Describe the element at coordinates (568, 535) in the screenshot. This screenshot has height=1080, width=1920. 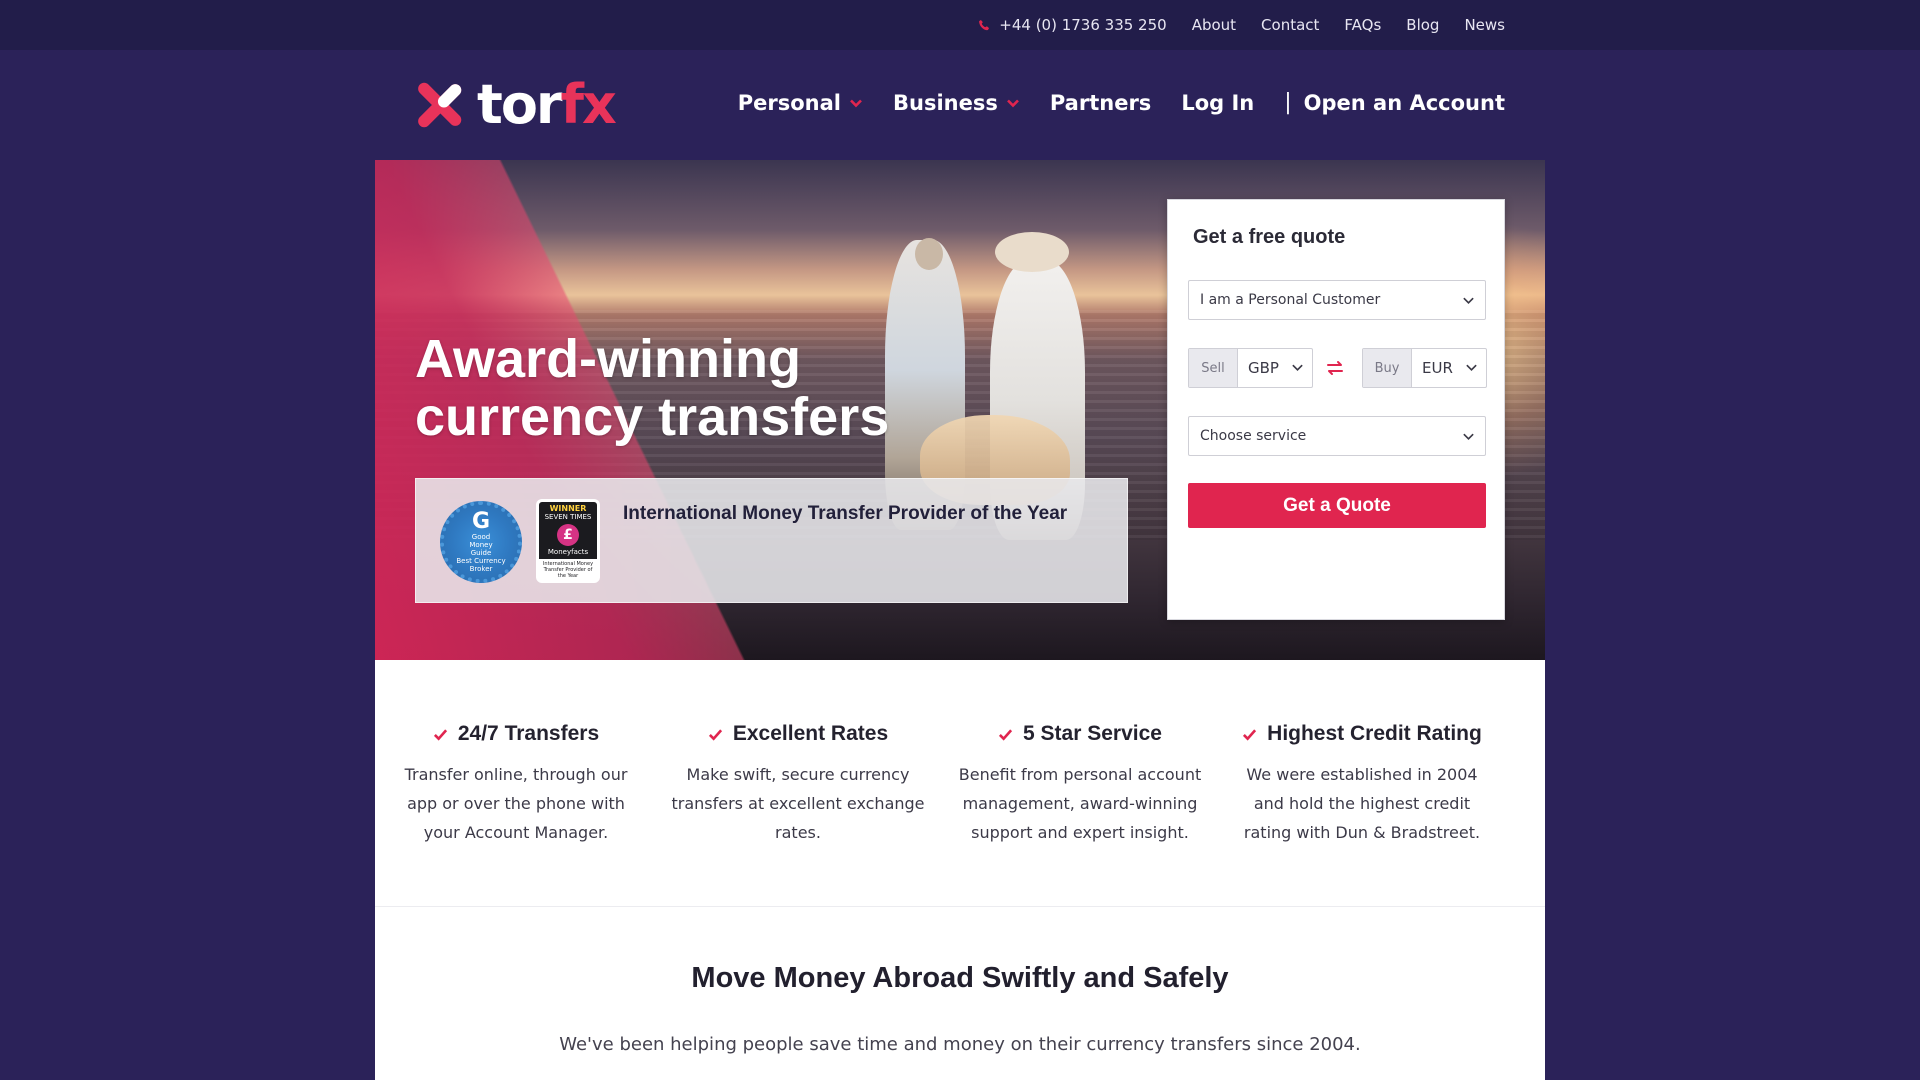
I see `pound-icon: £` at that location.